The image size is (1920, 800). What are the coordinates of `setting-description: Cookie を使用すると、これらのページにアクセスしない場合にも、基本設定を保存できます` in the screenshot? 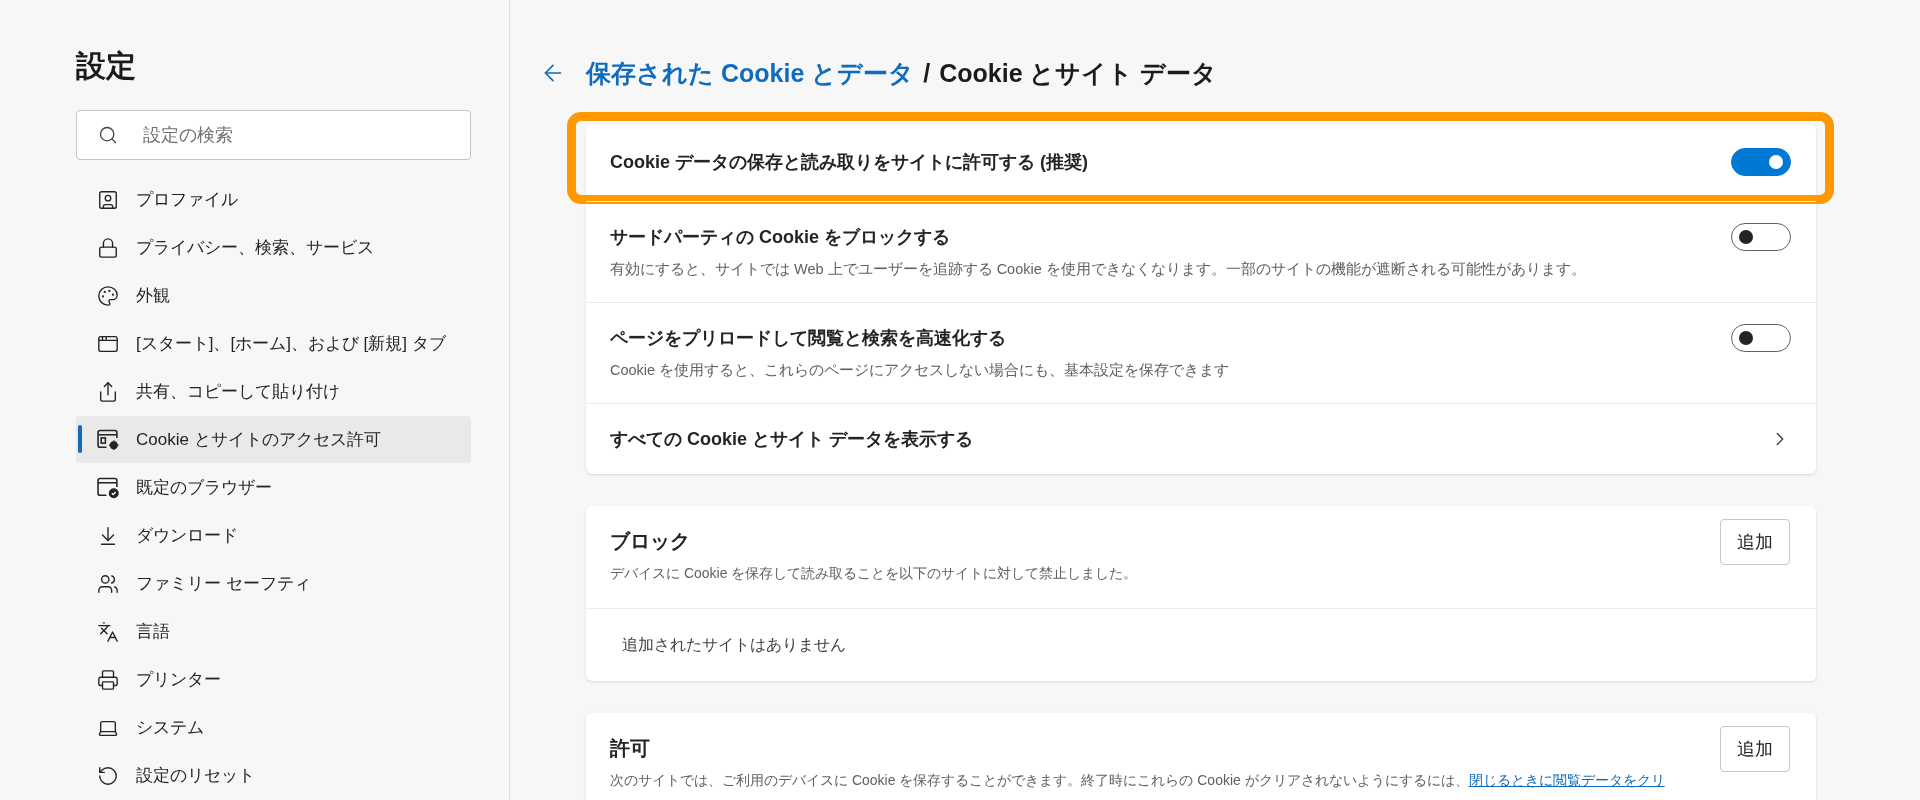 It's located at (920, 370).